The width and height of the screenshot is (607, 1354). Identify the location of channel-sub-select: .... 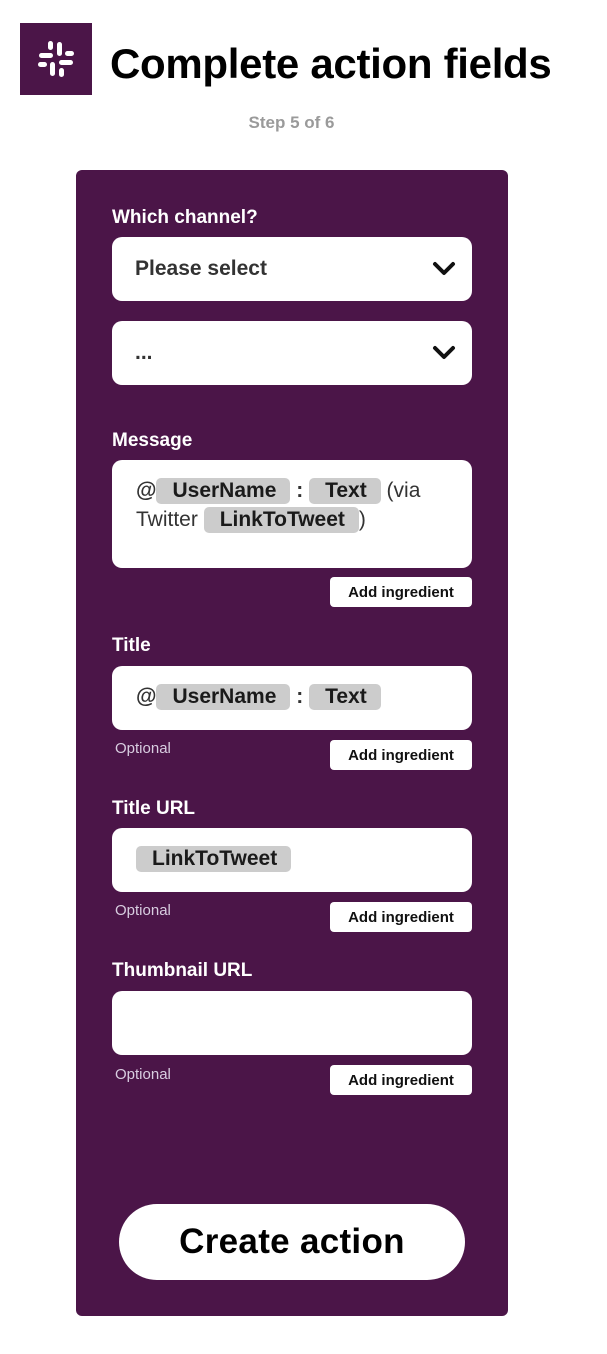
(292, 353).